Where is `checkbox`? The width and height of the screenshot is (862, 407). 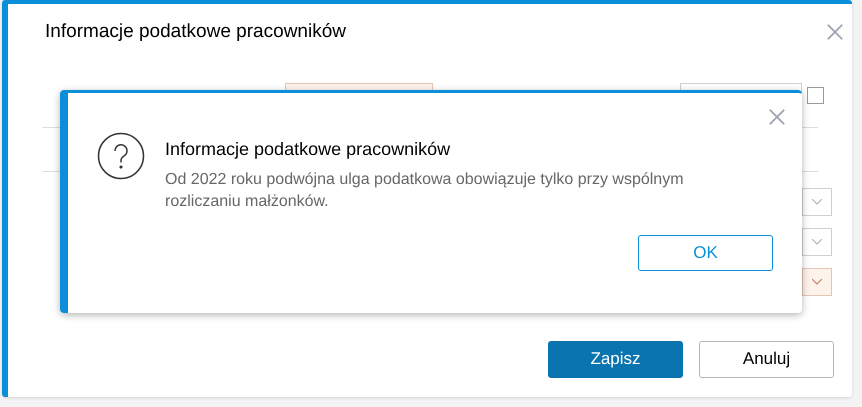
checkbox is located at coordinates (815, 95).